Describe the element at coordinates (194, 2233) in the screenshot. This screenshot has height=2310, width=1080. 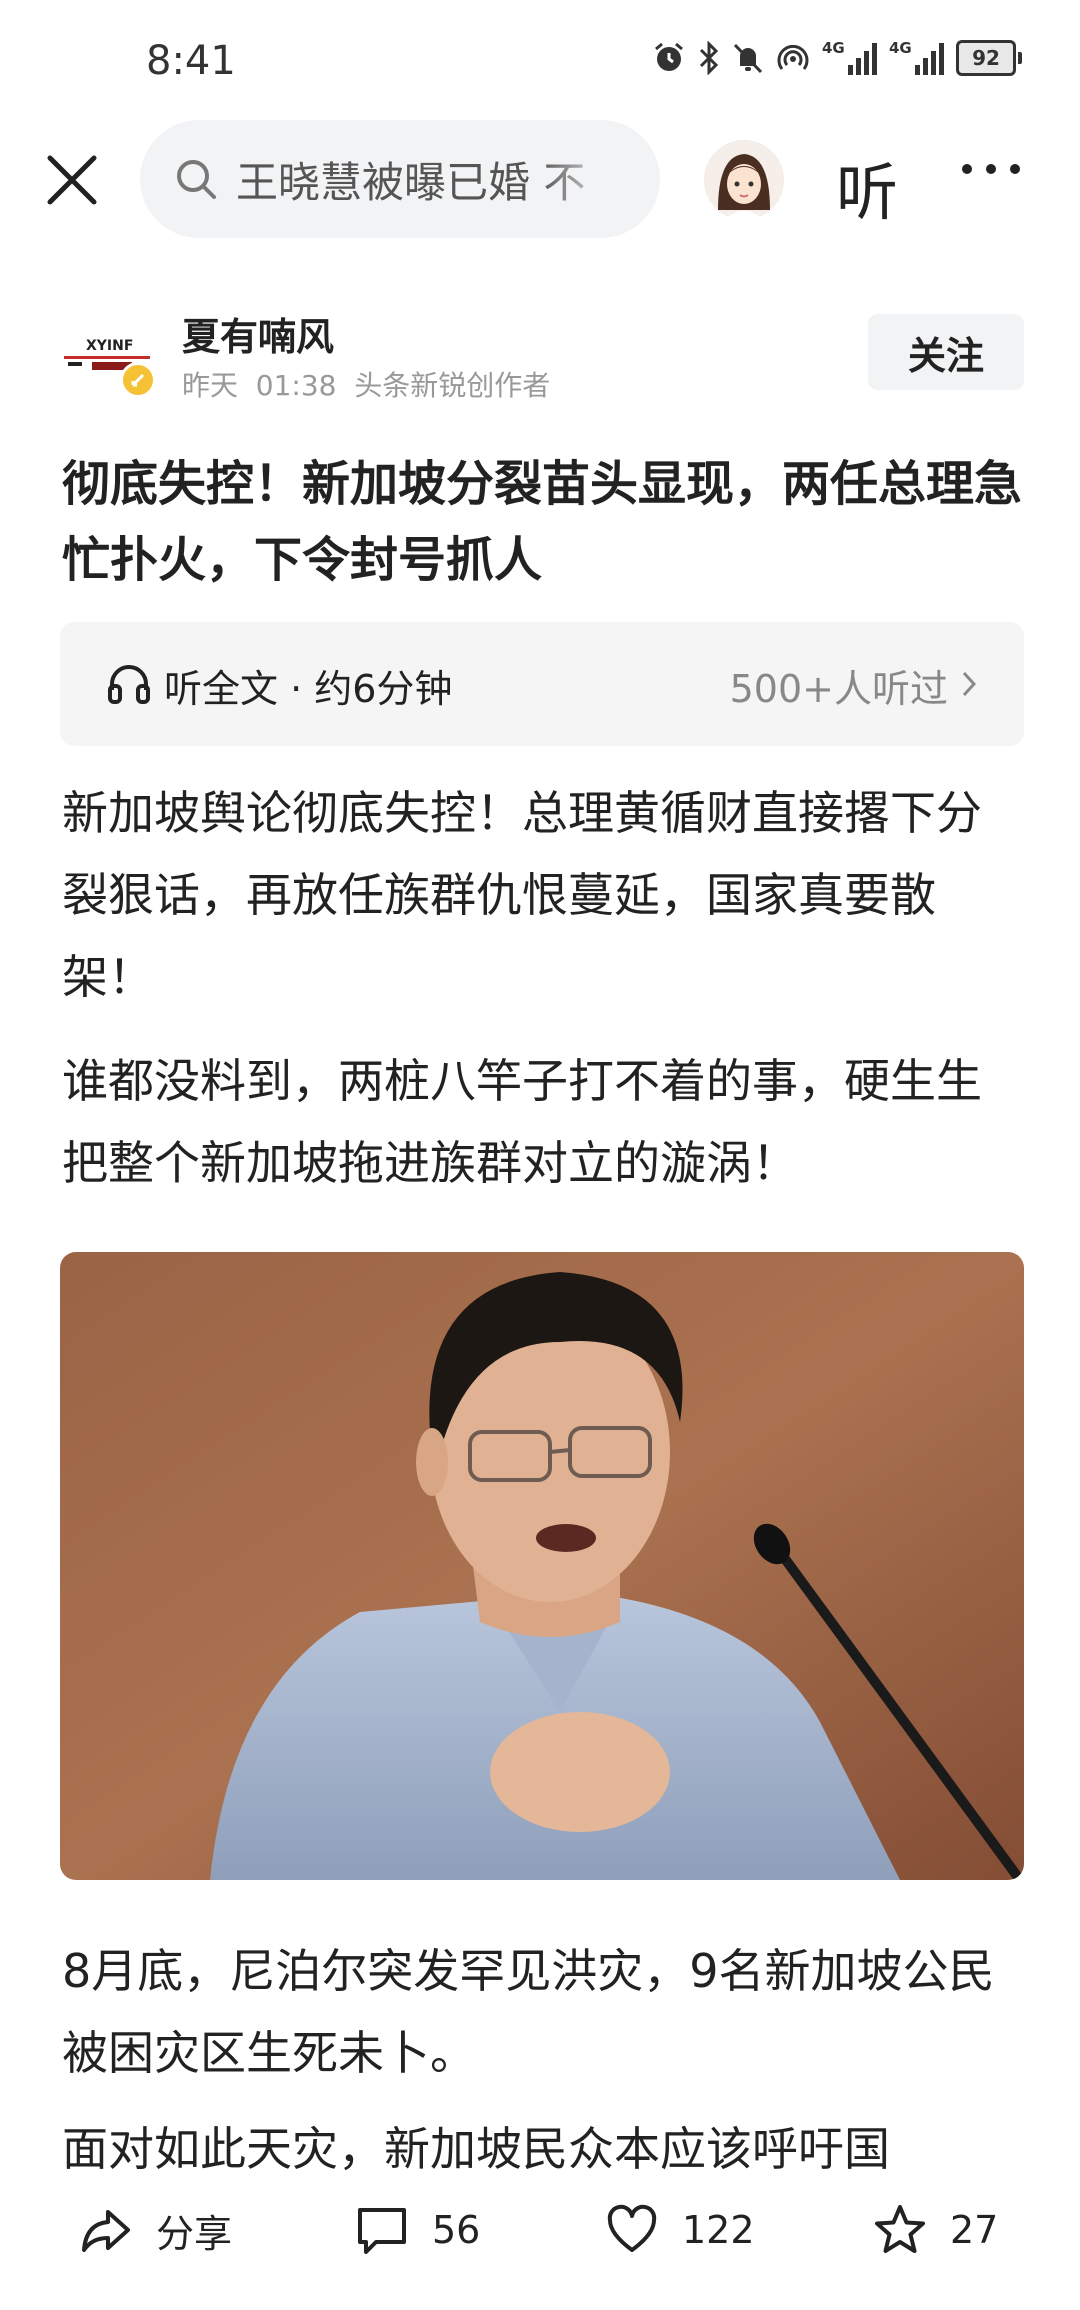
I see `share-label: 分享` at that location.